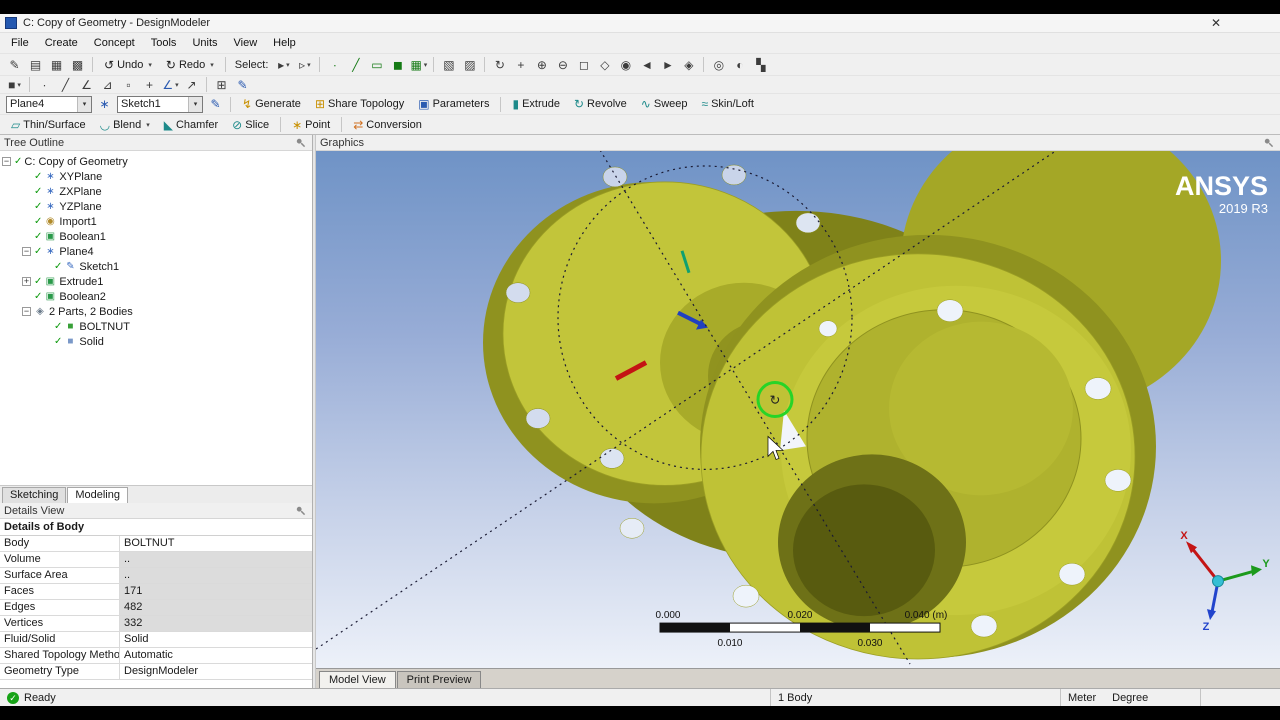 The width and height of the screenshot is (1280, 720). Describe the element at coordinates (448, 64) in the screenshot. I see `box-select-button: ▧` at that location.